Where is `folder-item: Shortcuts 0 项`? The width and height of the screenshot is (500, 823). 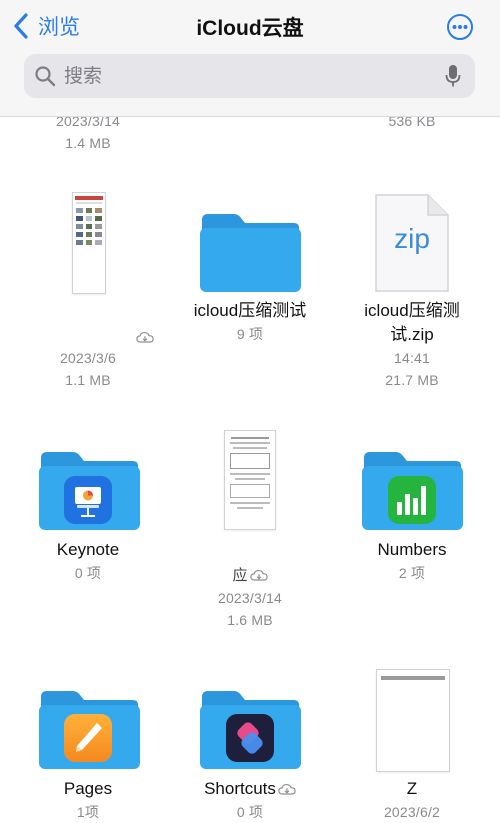 folder-item: Shortcuts 0 项 is located at coordinates (250, 800).